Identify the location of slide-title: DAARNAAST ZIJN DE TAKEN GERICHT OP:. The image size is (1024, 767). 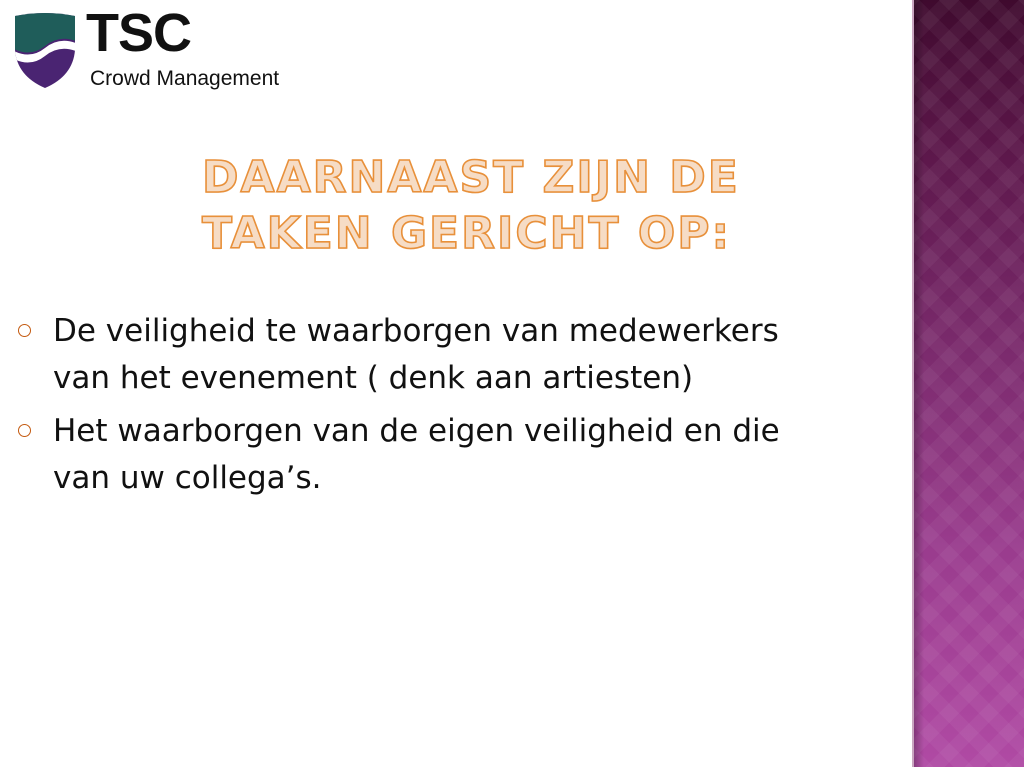
(501, 206).